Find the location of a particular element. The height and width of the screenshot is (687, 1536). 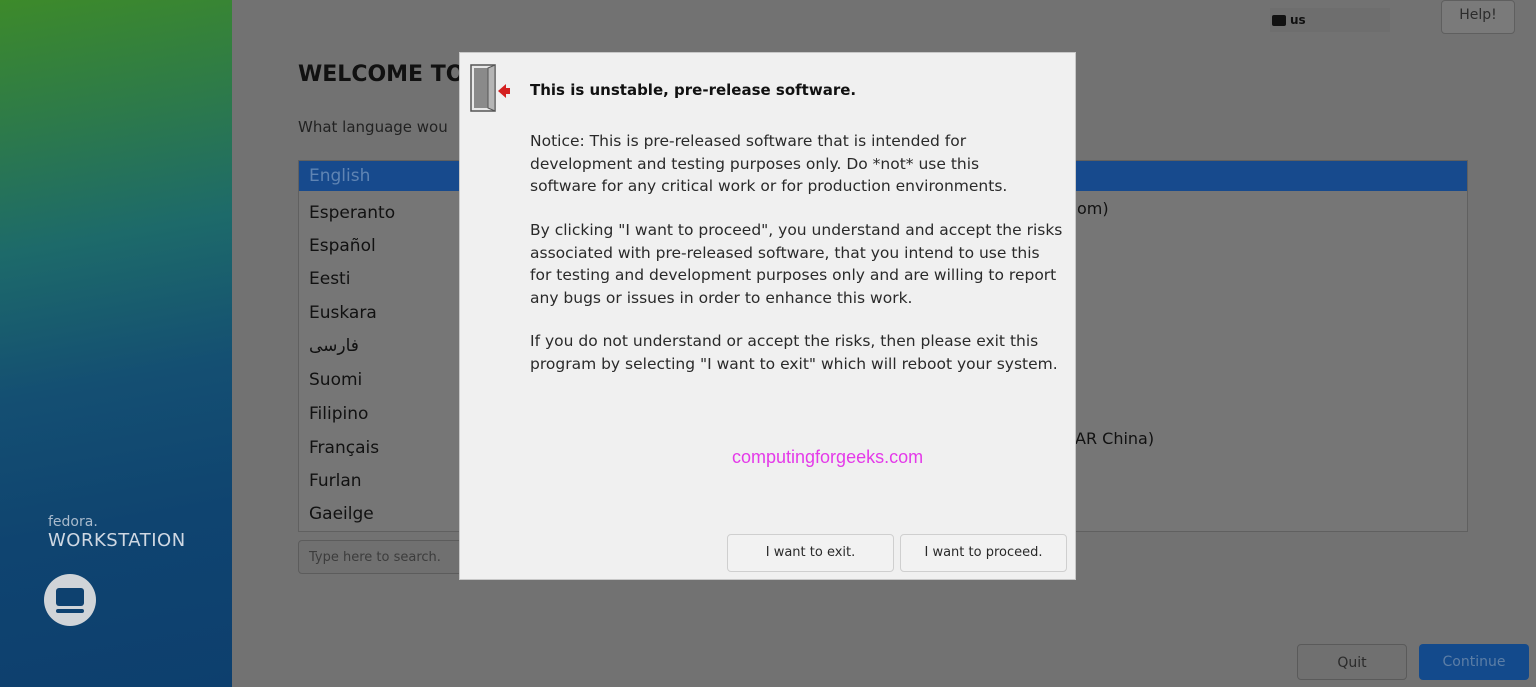

language-item: Español is located at coordinates (342, 246).